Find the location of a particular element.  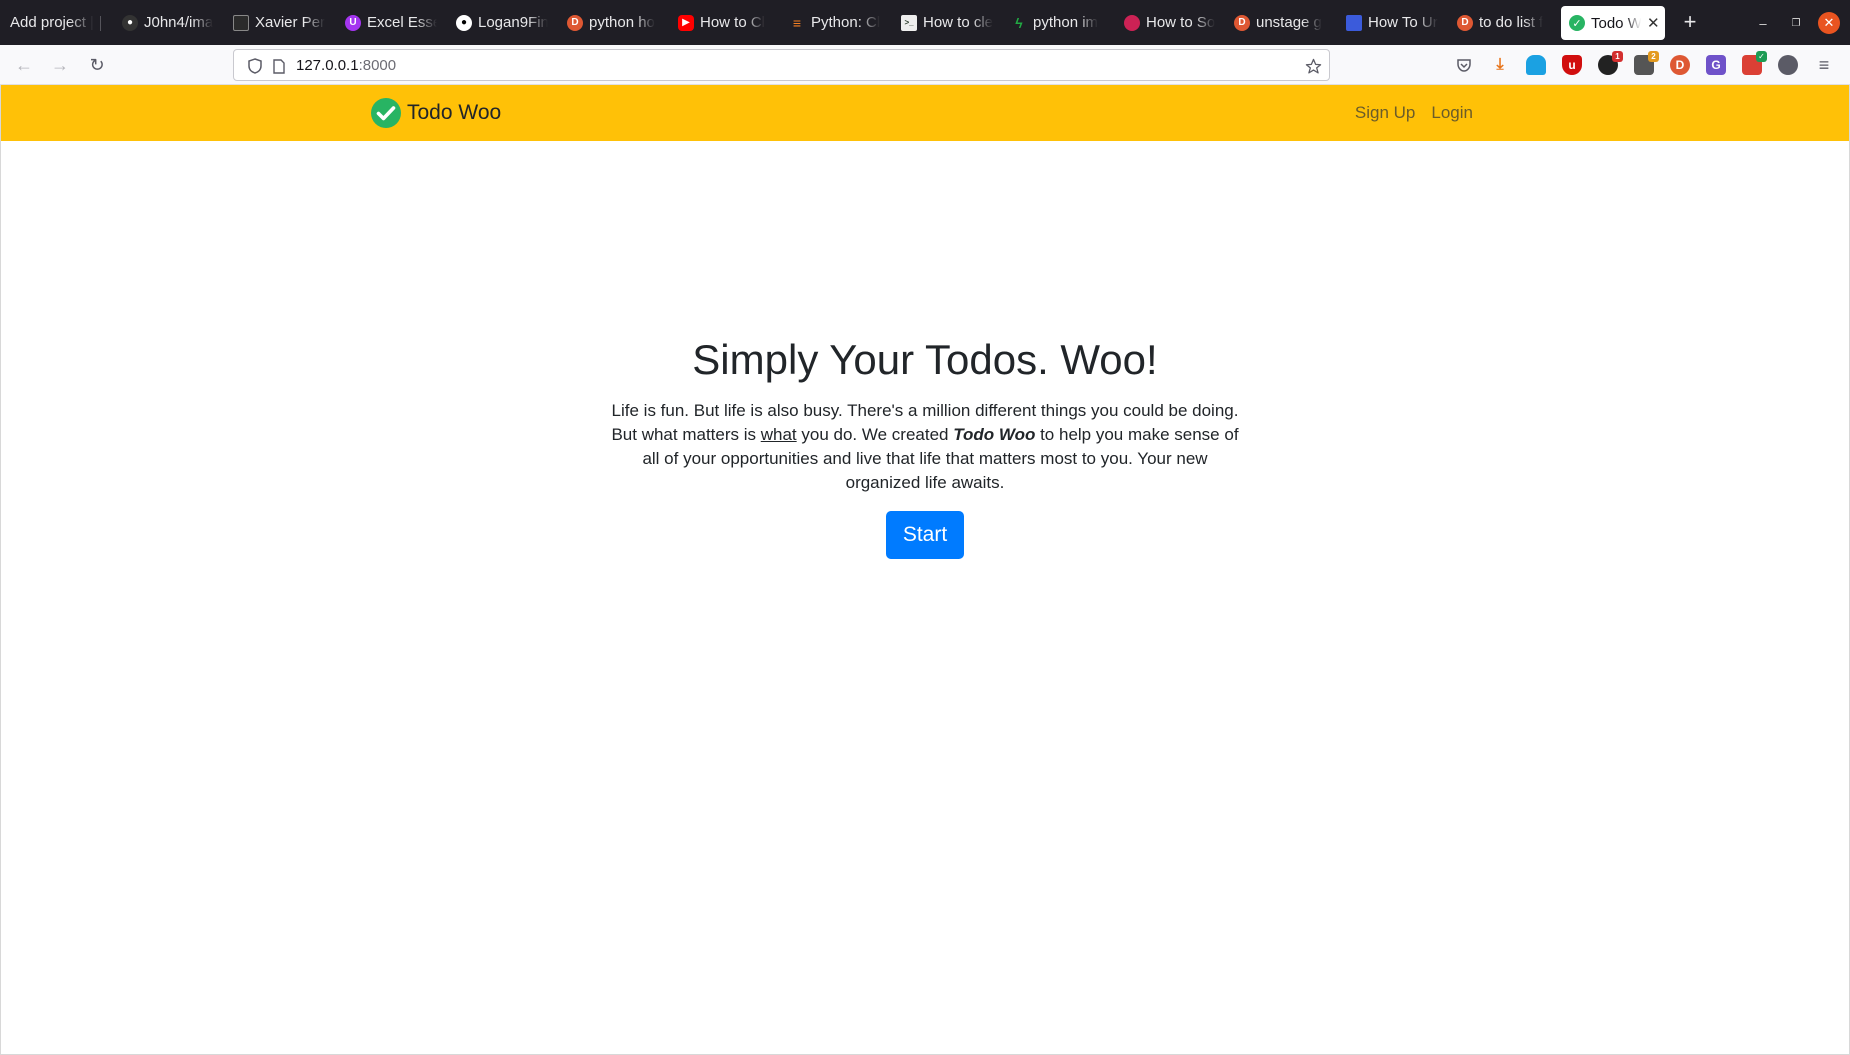

tab-title: python im is located at coordinates (1066, 22).